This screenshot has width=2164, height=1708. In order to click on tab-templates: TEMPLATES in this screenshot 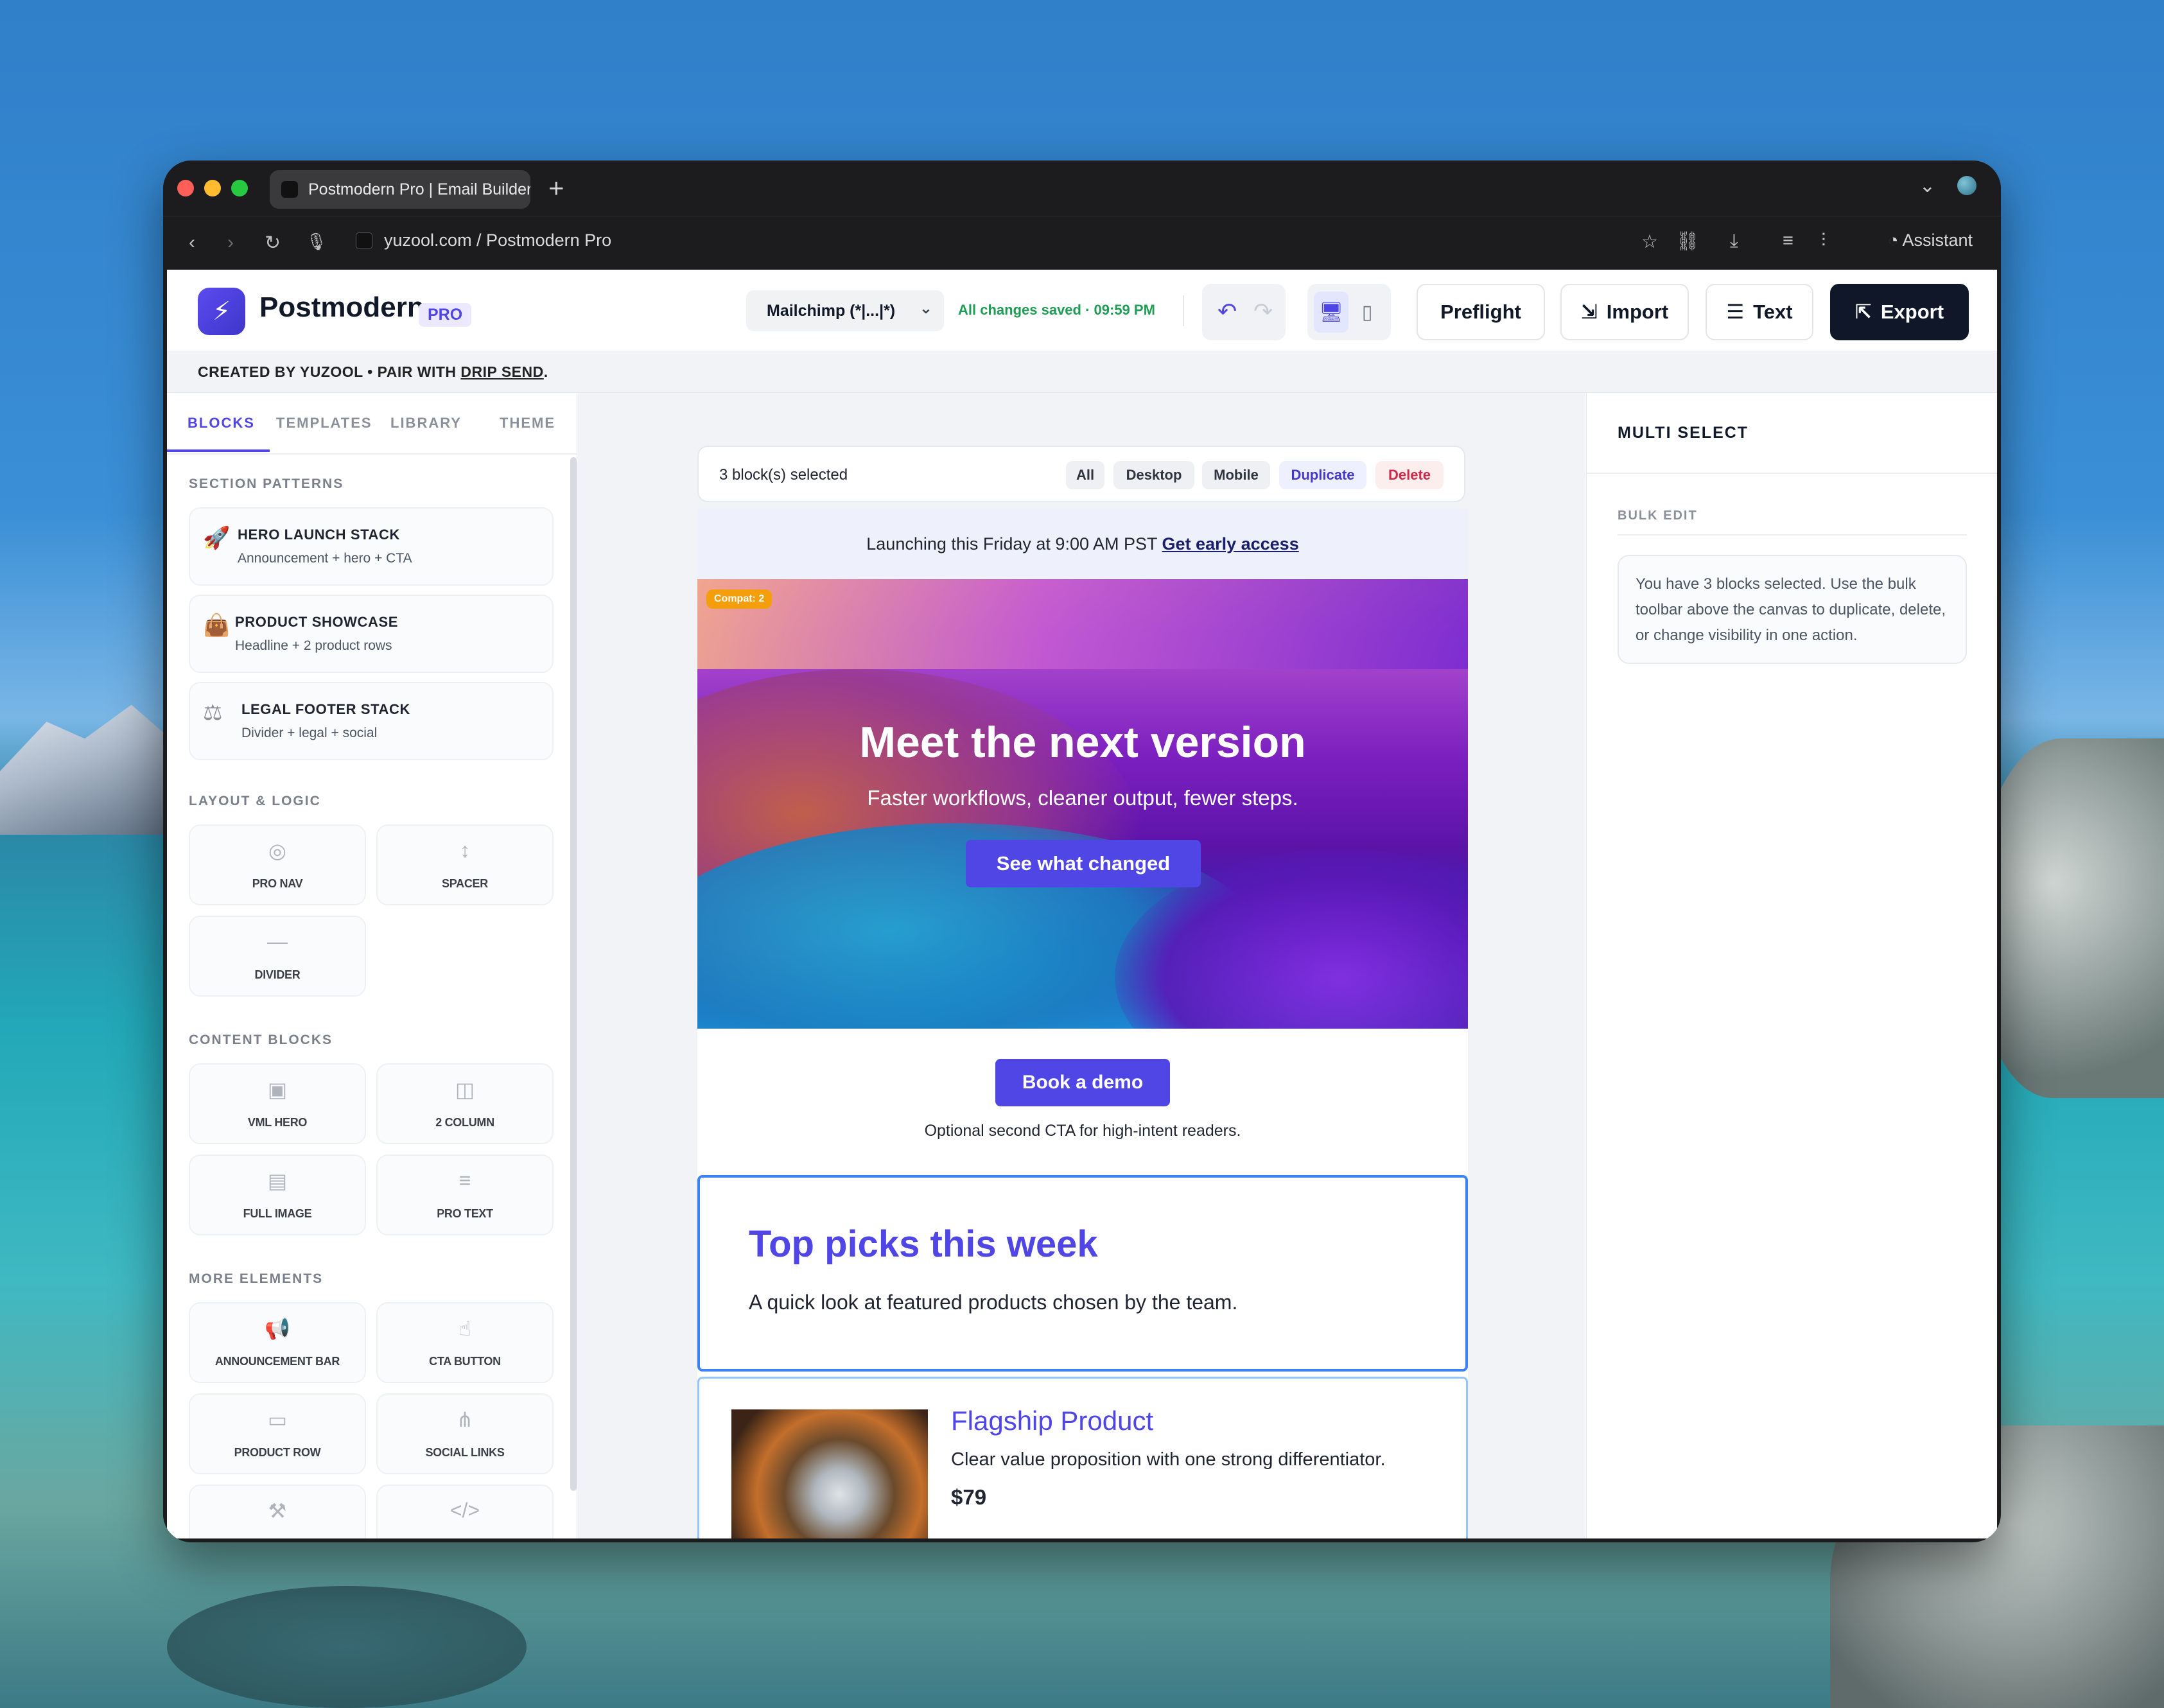, I will do `click(324, 423)`.